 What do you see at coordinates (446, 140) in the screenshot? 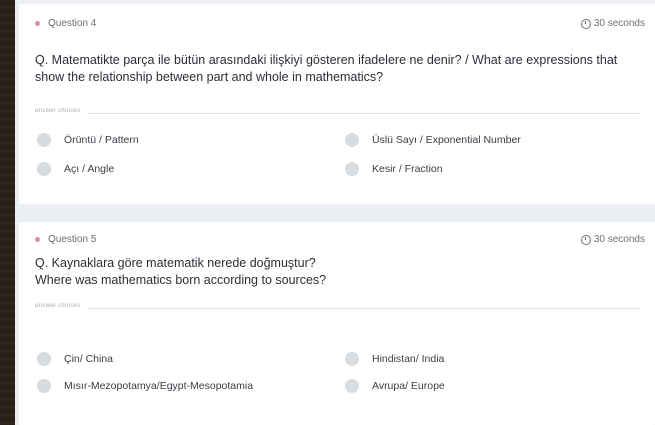
I see `answer-choice-label: Üslü Sayı / Exponential Number` at bounding box center [446, 140].